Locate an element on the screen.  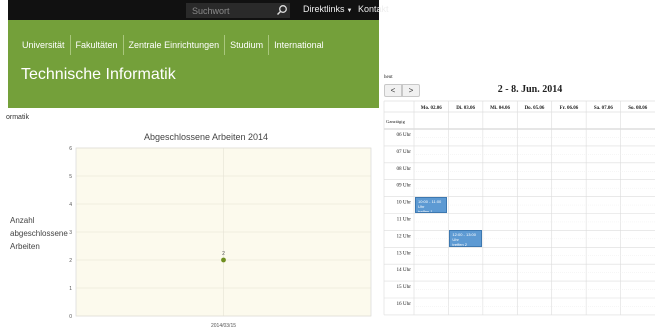
hour-label: 14 Uhr is located at coordinates (403, 270).